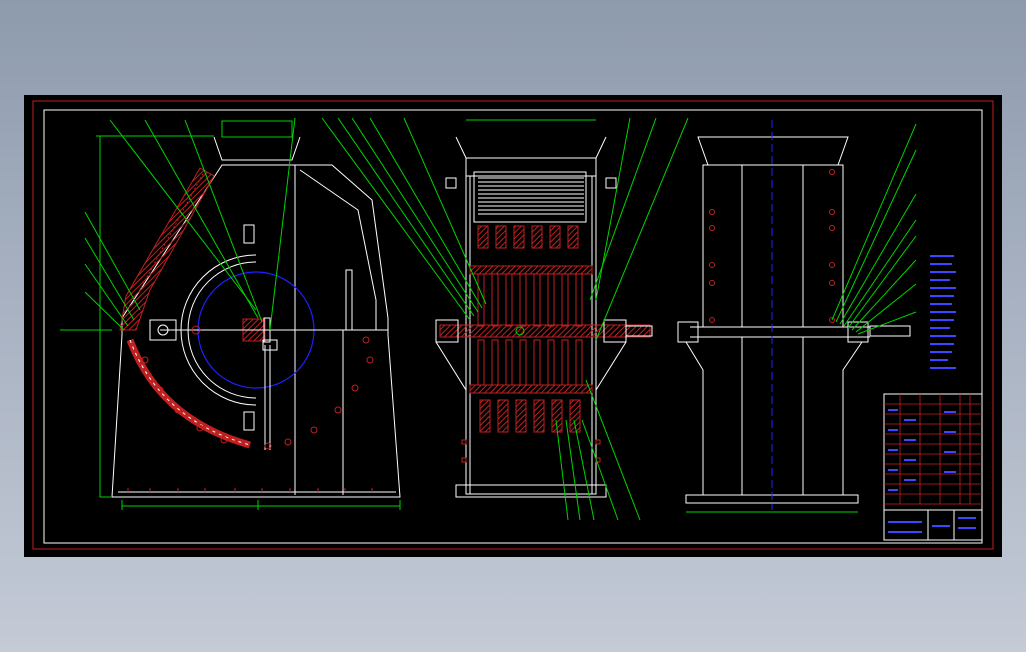  What do you see at coordinates (545, 331) in the screenshot?
I see `shaft` at bounding box center [545, 331].